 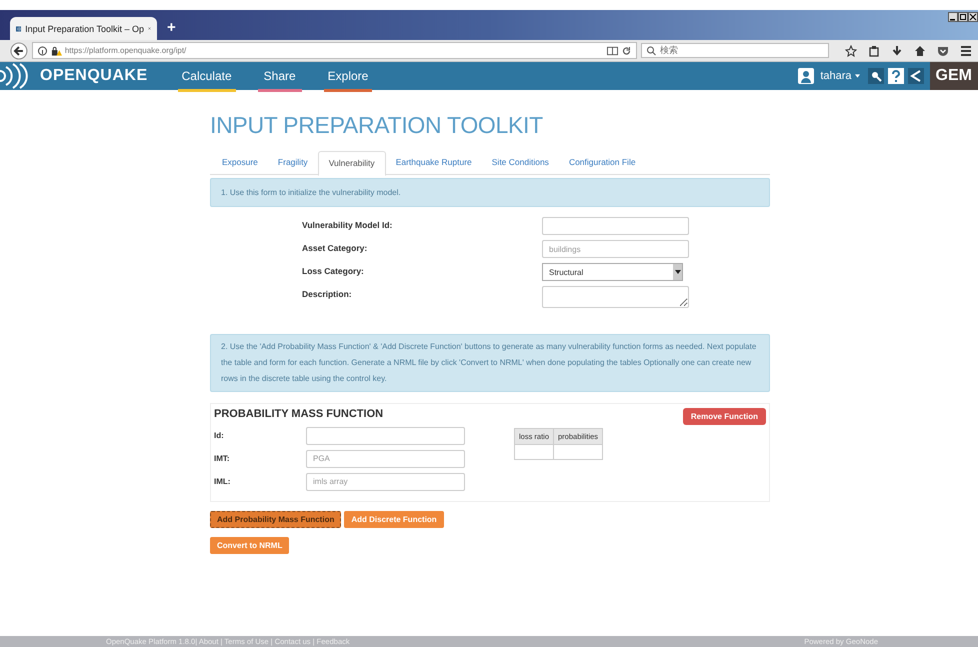 What do you see at coordinates (724, 416) in the screenshot?
I see `remove-function-button: Remove Function` at bounding box center [724, 416].